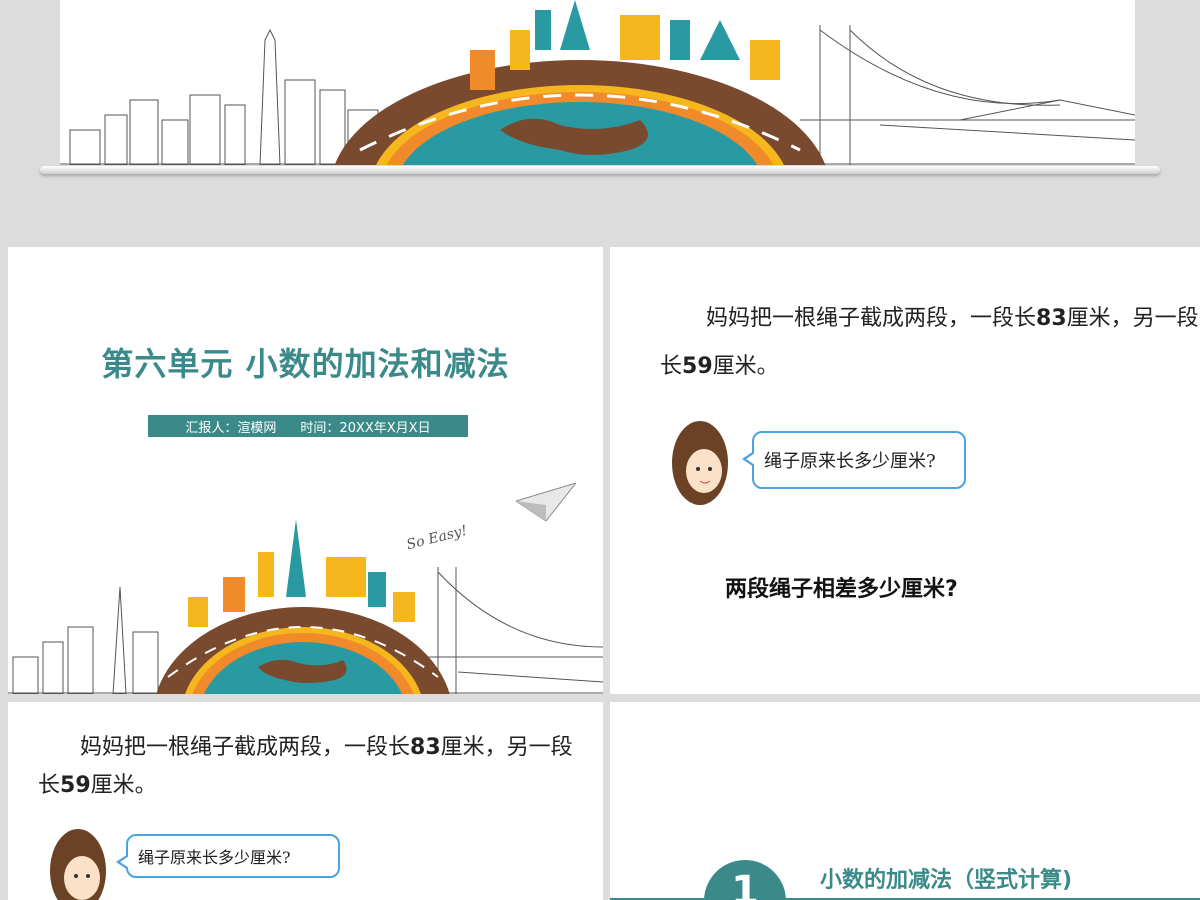  What do you see at coordinates (745, 880) in the screenshot?
I see `section-number: 1` at bounding box center [745, 880].